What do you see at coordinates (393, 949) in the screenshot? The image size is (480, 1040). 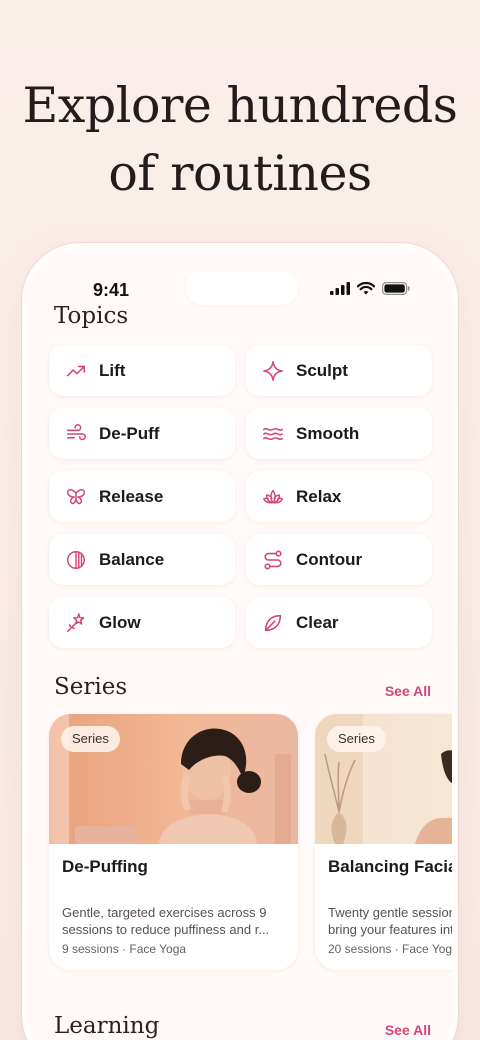 I see `series-card-meta: 20 sessions · Face Yoga` at bounding box center [393, 949].